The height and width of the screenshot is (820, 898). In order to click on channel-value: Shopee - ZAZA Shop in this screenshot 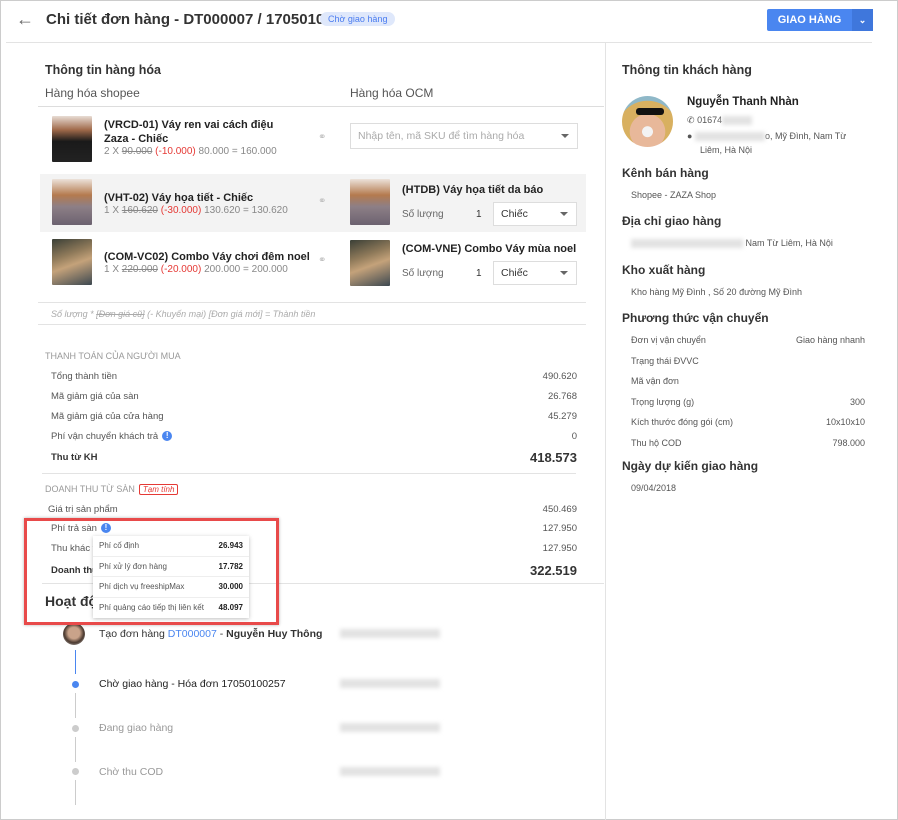, I will do `click(674, 195)`.